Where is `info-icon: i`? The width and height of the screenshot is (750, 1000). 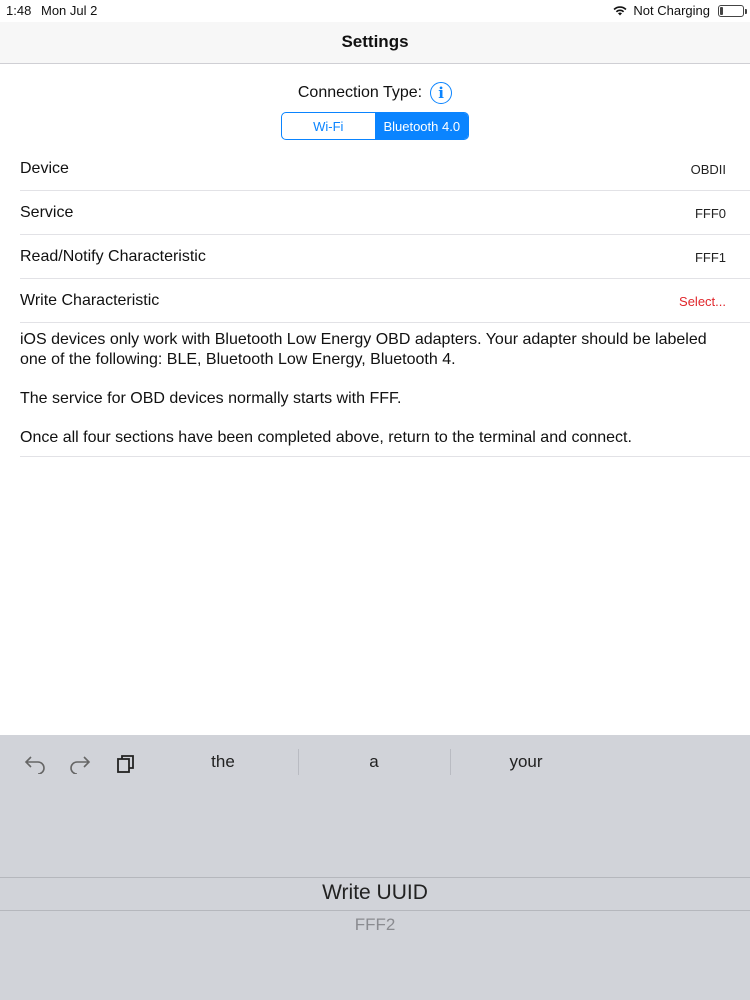 info-icon: i is located at coordinates (441, 93).